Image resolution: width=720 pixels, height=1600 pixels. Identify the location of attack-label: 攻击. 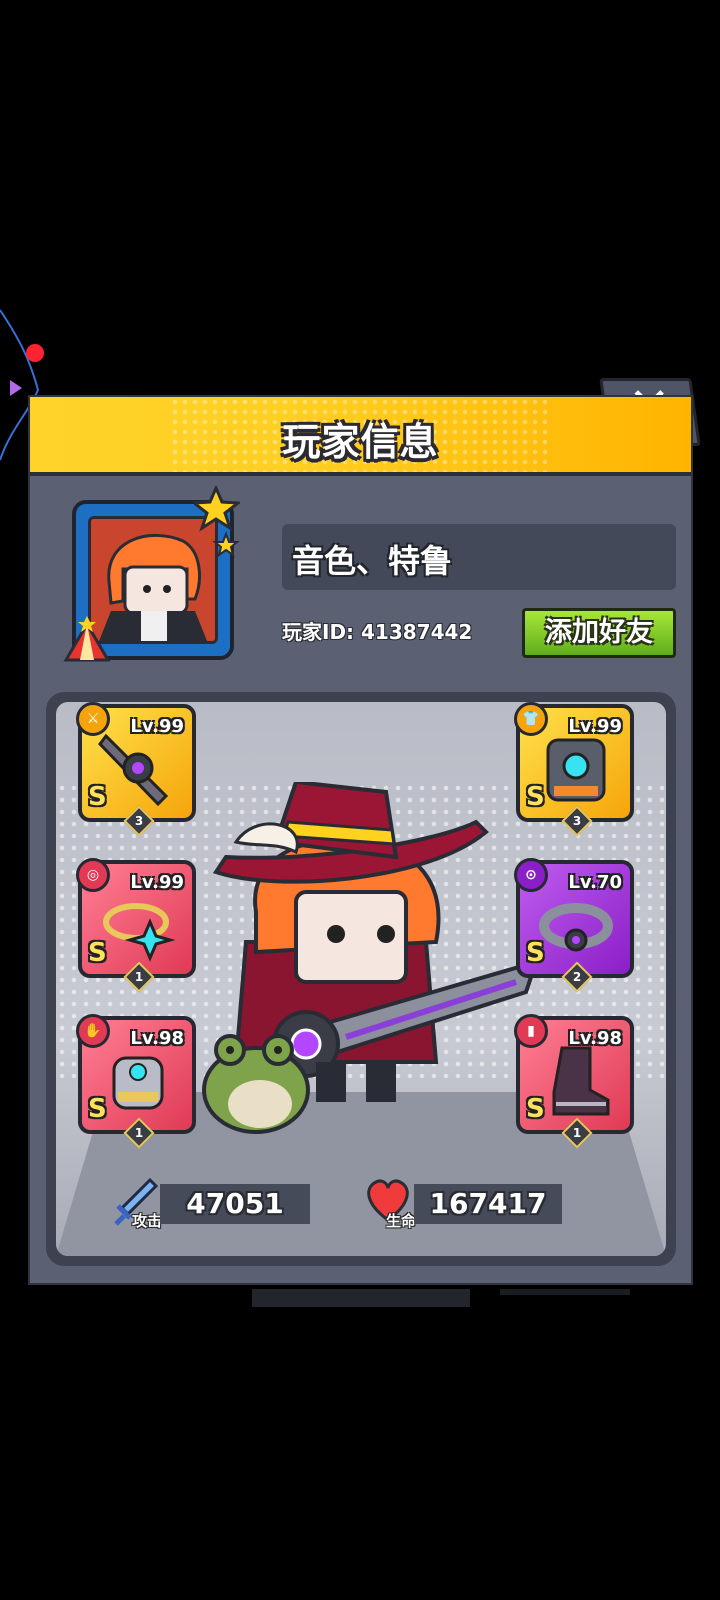
(147, 1221).